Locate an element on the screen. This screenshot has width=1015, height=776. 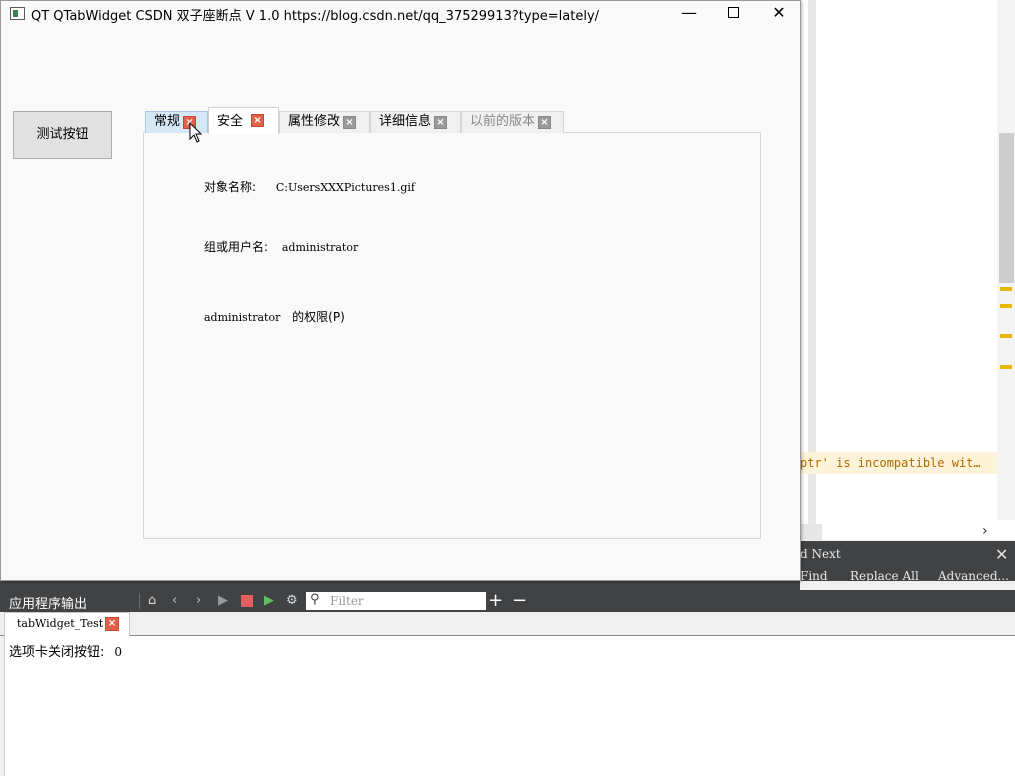
search-icon: ⚲ is located at coordinates (315, 599).